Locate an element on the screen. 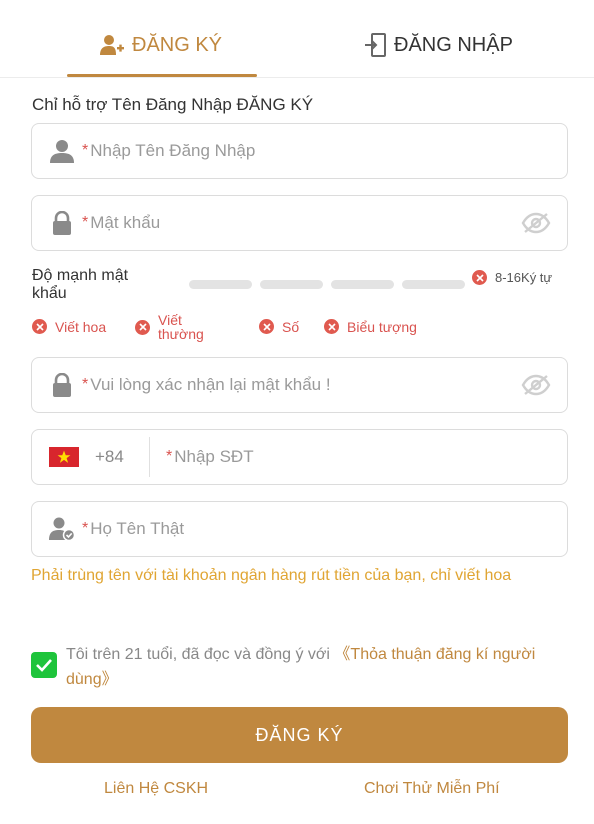 The width and height of the screenshot is (594, 824). rule-uppercase: Viết hoa is located at coordinates (69, 326).